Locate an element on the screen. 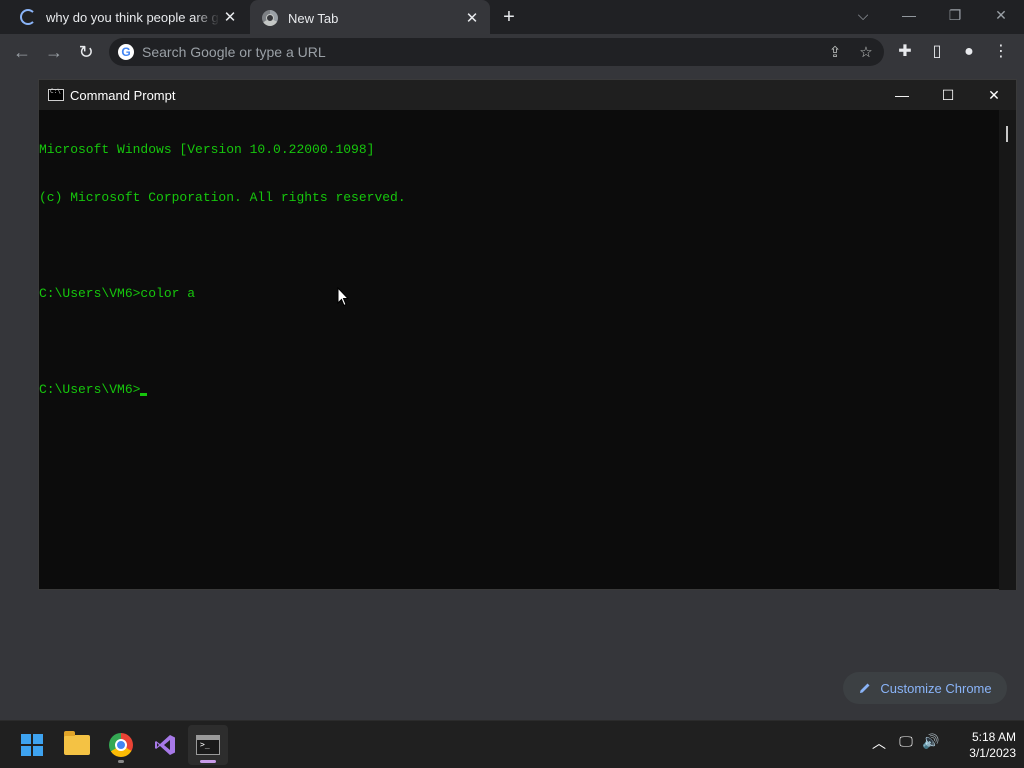 Image resolution: width=1024 pixels, height=768 pixels. start-button is located at coordinates (32, 745).